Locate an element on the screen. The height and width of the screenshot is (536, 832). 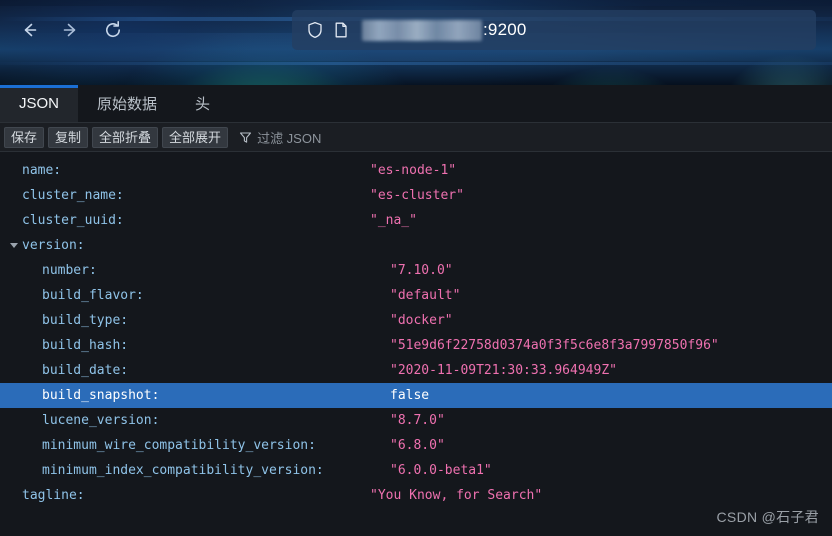
expand-all-button: 全部展开 is located at coordinates (195, 137).